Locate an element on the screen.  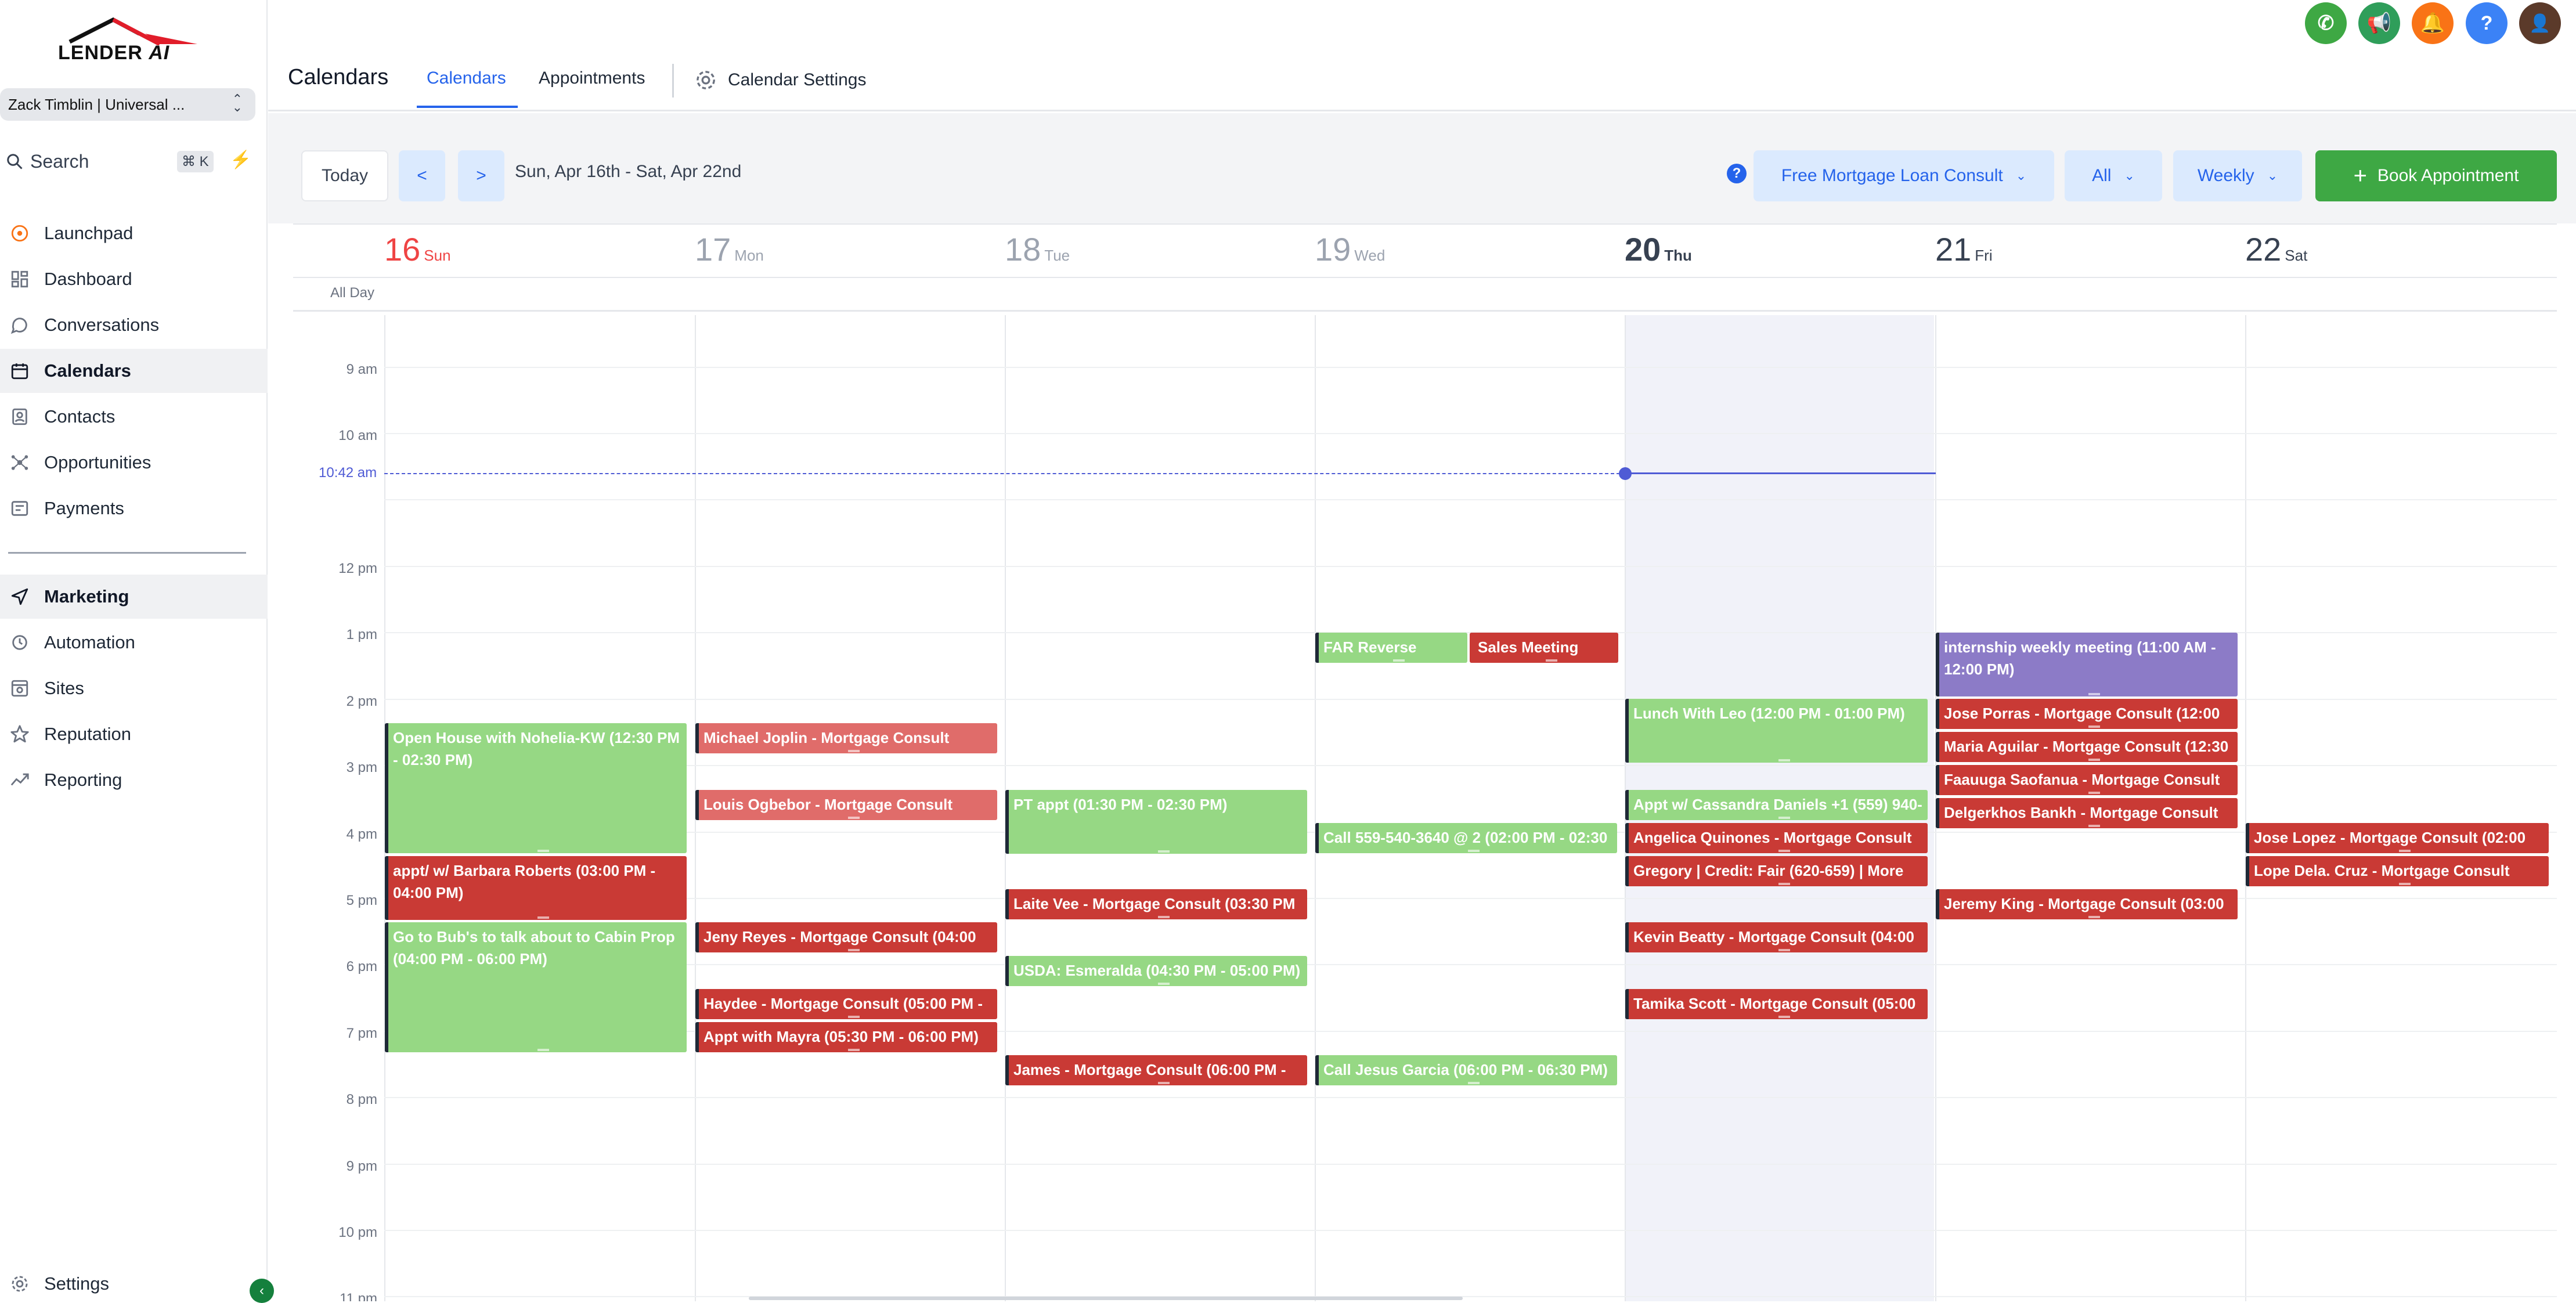
help-button: ? is located at coordinates (2487, 23).